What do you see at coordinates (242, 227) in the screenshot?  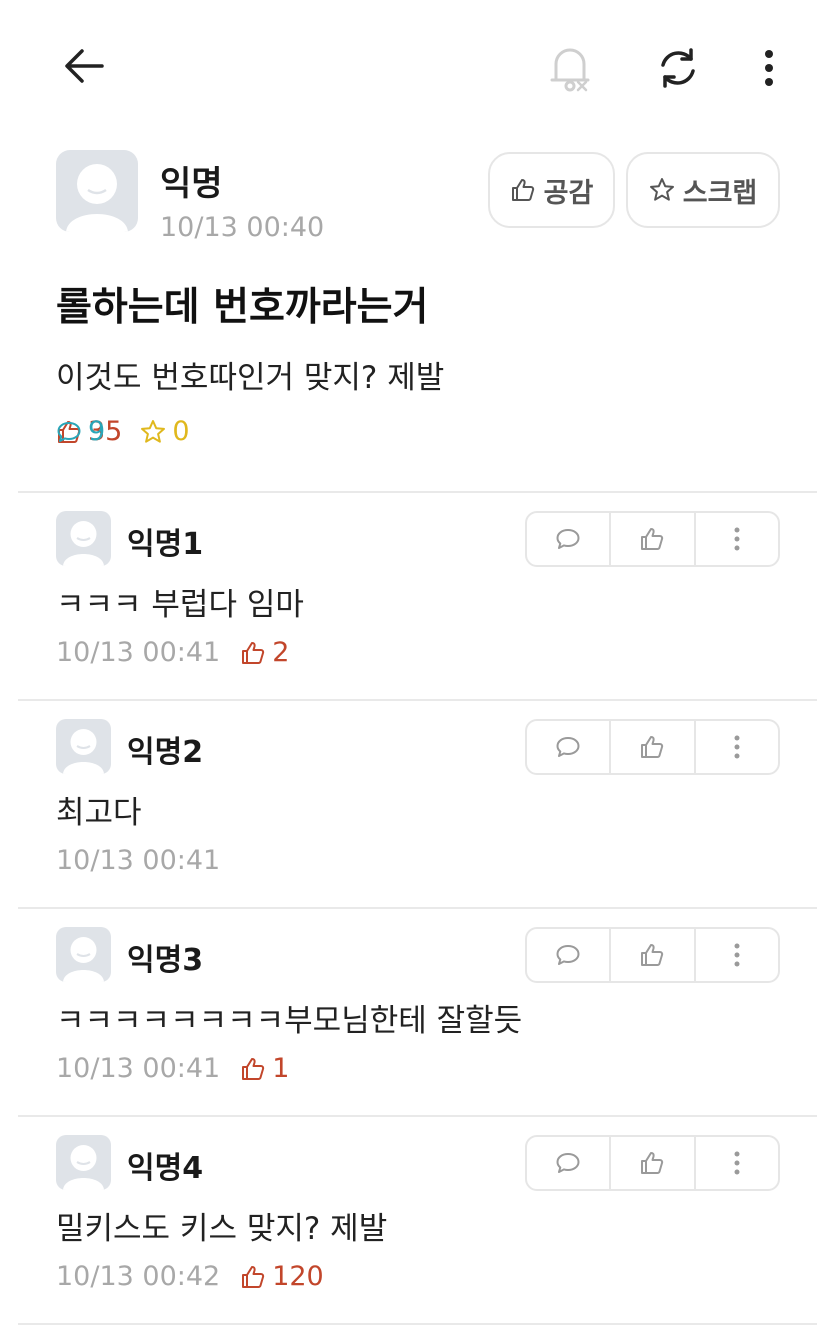 I see `post-timestamp: 10/13 00:40` at bounding box center [242, 227].